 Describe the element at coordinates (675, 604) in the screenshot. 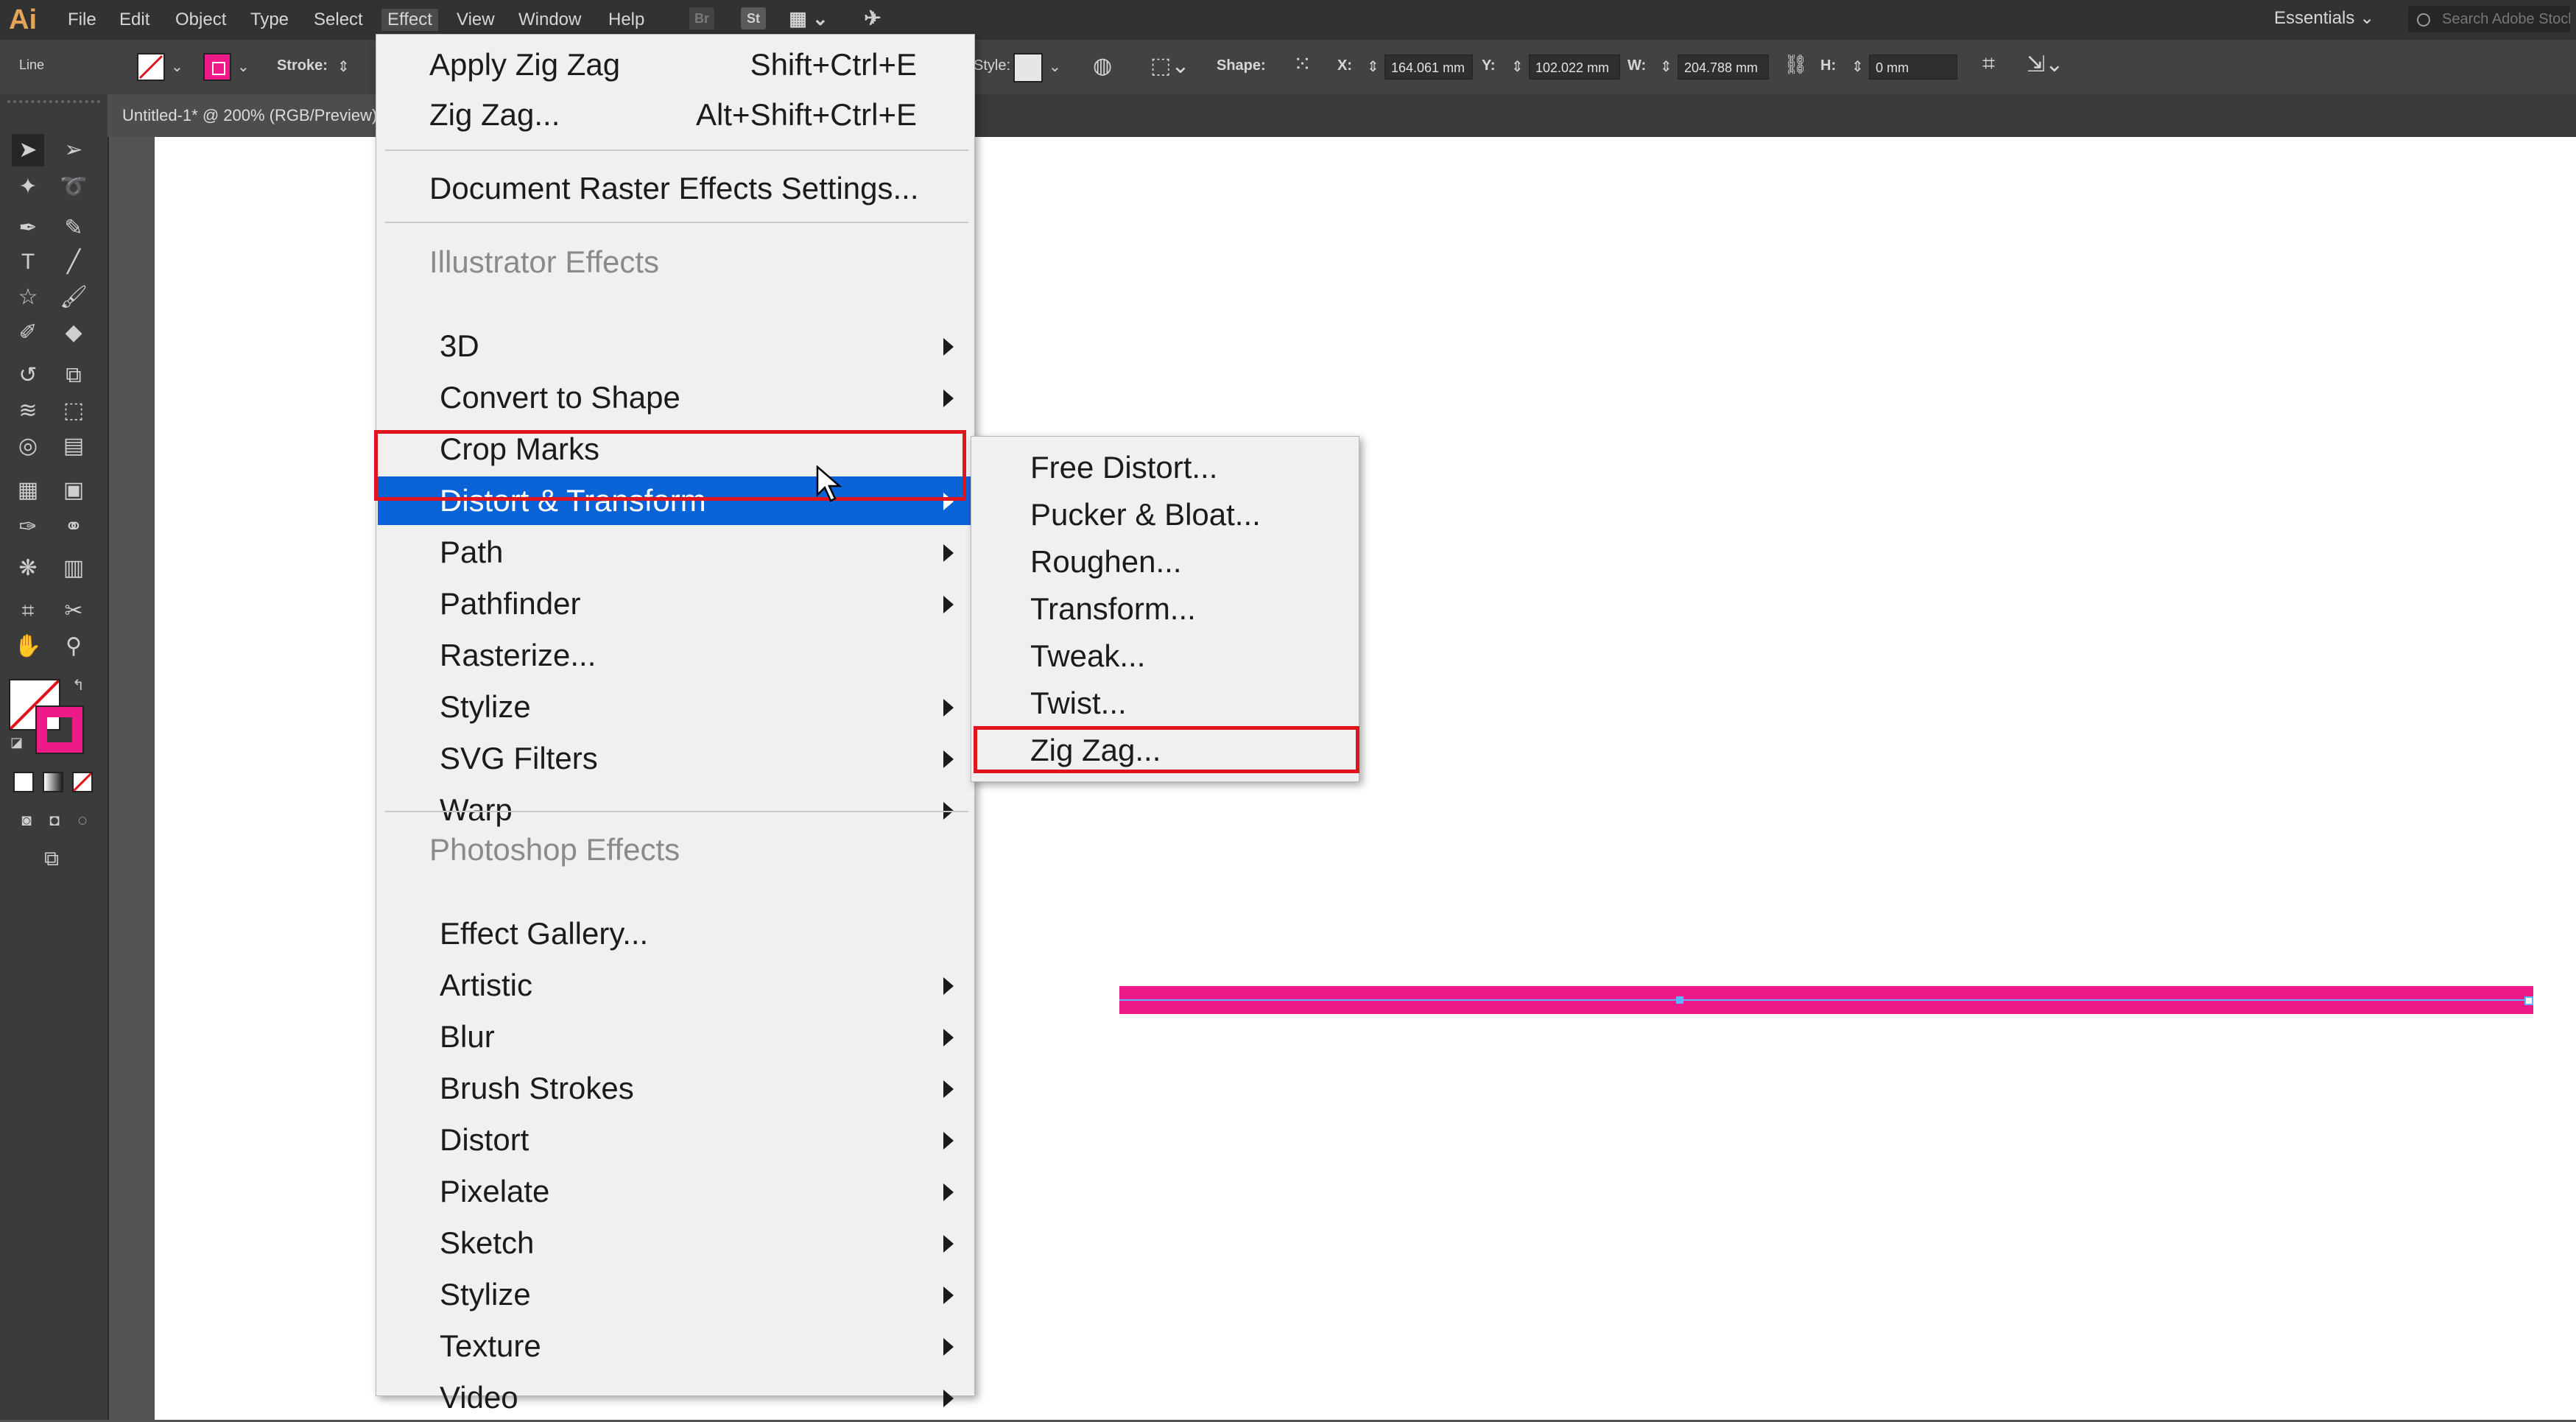

I see `menu-item-pathfinder: Pathfinder` at that location.